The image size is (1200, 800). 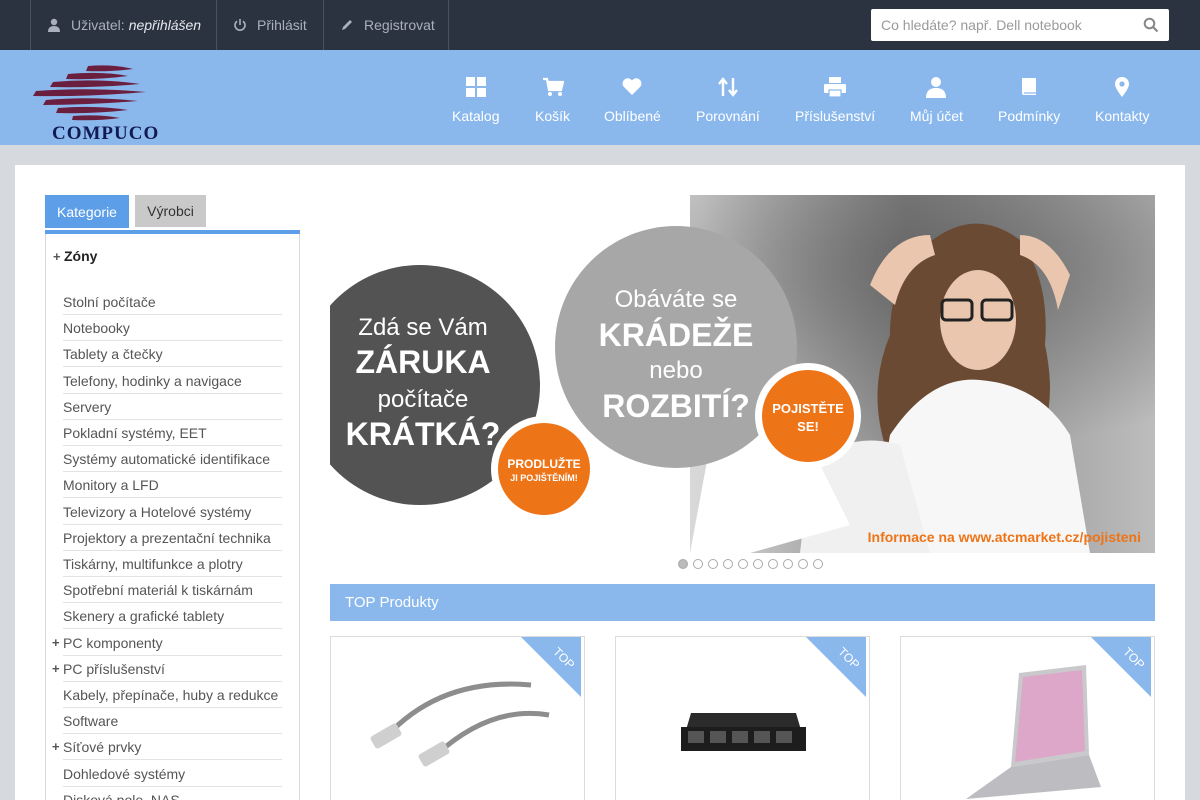 I want to click on banner-text-7: nebo, so click(x=675, y=370).